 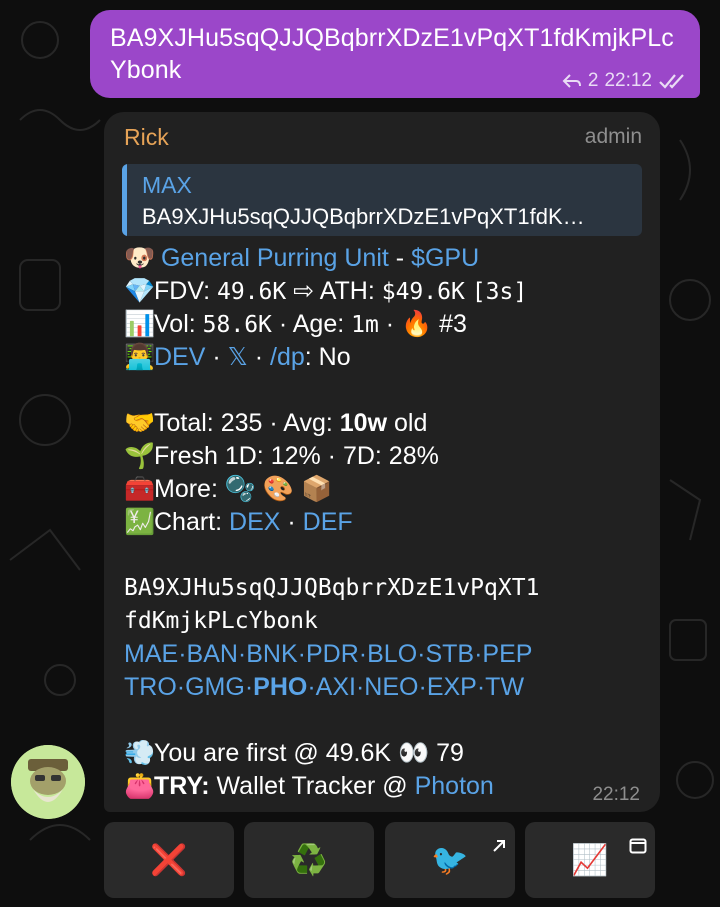 I want to click on quick-link-bnk: BNK, so click(x=271, y=654).